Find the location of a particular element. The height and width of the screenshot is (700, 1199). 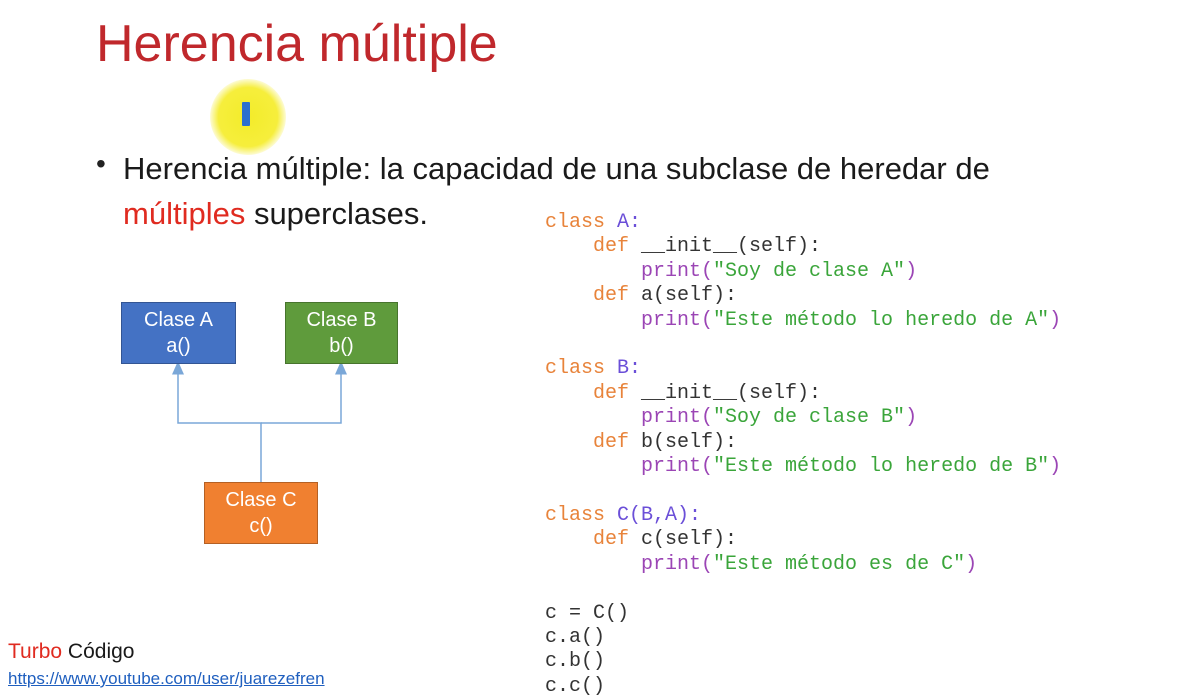

channel-url-link: https://www.youtube.com/user/juarezefren is located at coordinates (166, 679).